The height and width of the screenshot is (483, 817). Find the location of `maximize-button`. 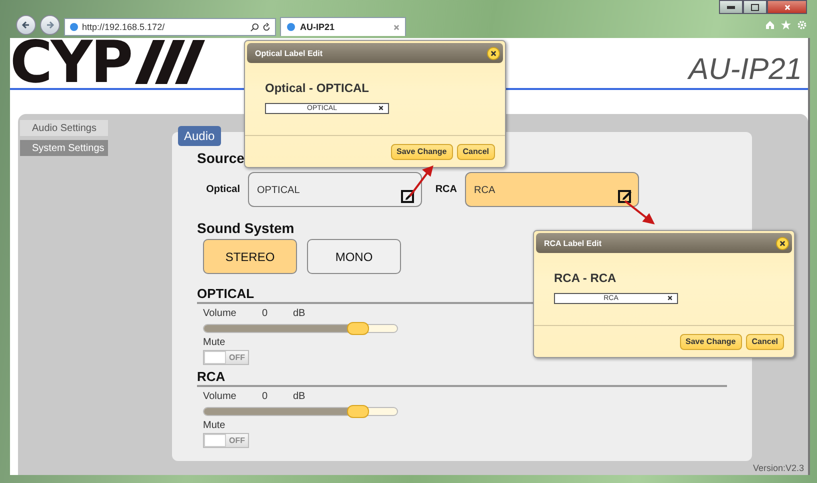

maximize-button is located at coordinates (755, 7).